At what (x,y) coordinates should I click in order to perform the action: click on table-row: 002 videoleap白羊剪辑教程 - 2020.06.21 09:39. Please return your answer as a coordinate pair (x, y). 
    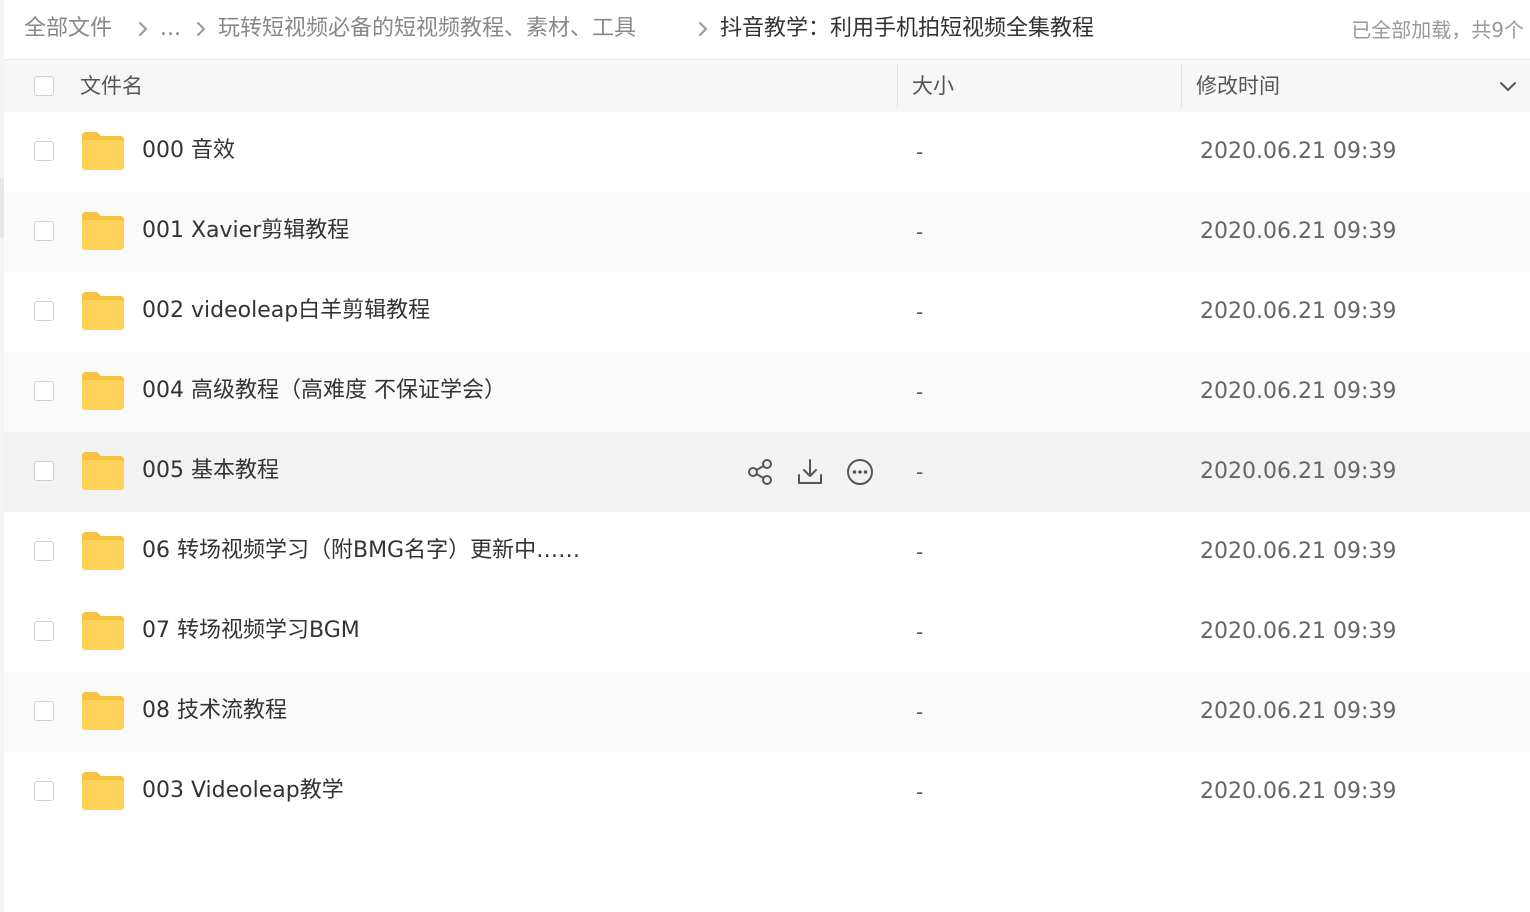
    Looking at the image, I should click on (767, 312).